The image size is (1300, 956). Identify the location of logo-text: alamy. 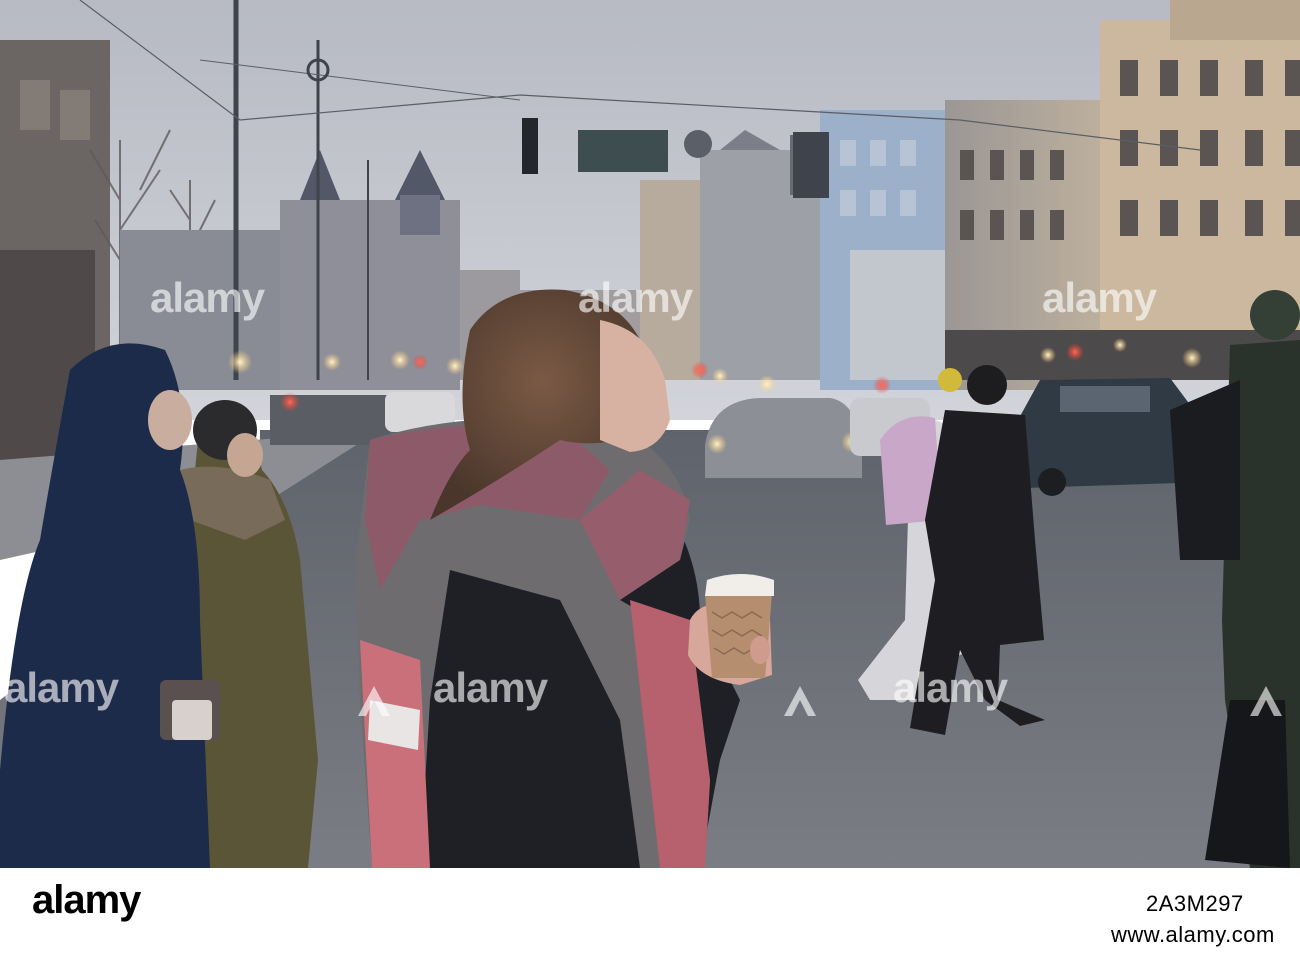
(86, 900).